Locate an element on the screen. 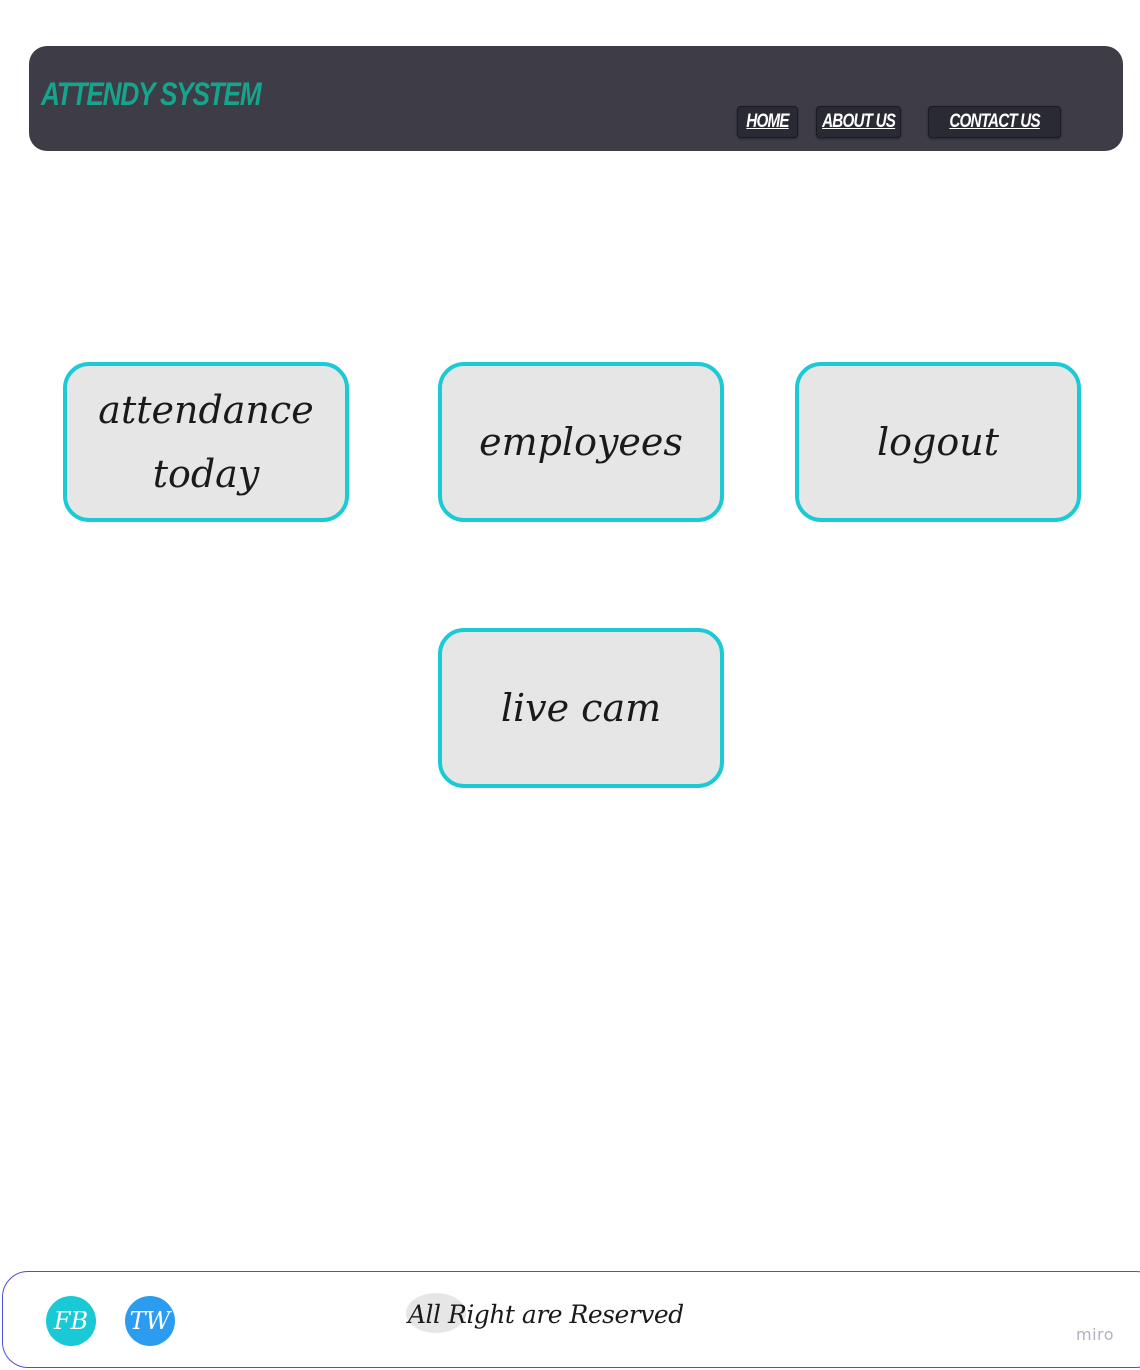 Image resolution: width=1140 pixels, height=1370 pixels. twitter-icon: TW is located at coordinates (150, 1321).